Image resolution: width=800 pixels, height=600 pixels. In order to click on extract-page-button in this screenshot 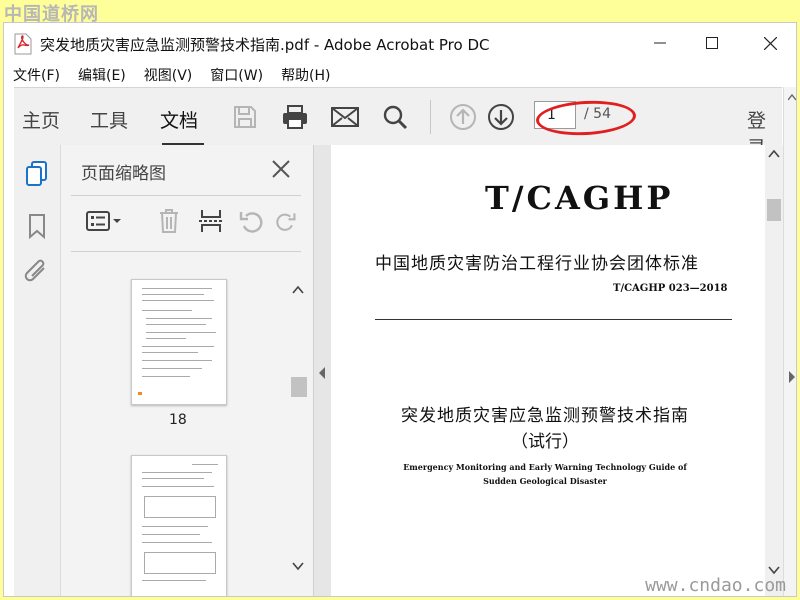, I will do `click(211, 221)`.